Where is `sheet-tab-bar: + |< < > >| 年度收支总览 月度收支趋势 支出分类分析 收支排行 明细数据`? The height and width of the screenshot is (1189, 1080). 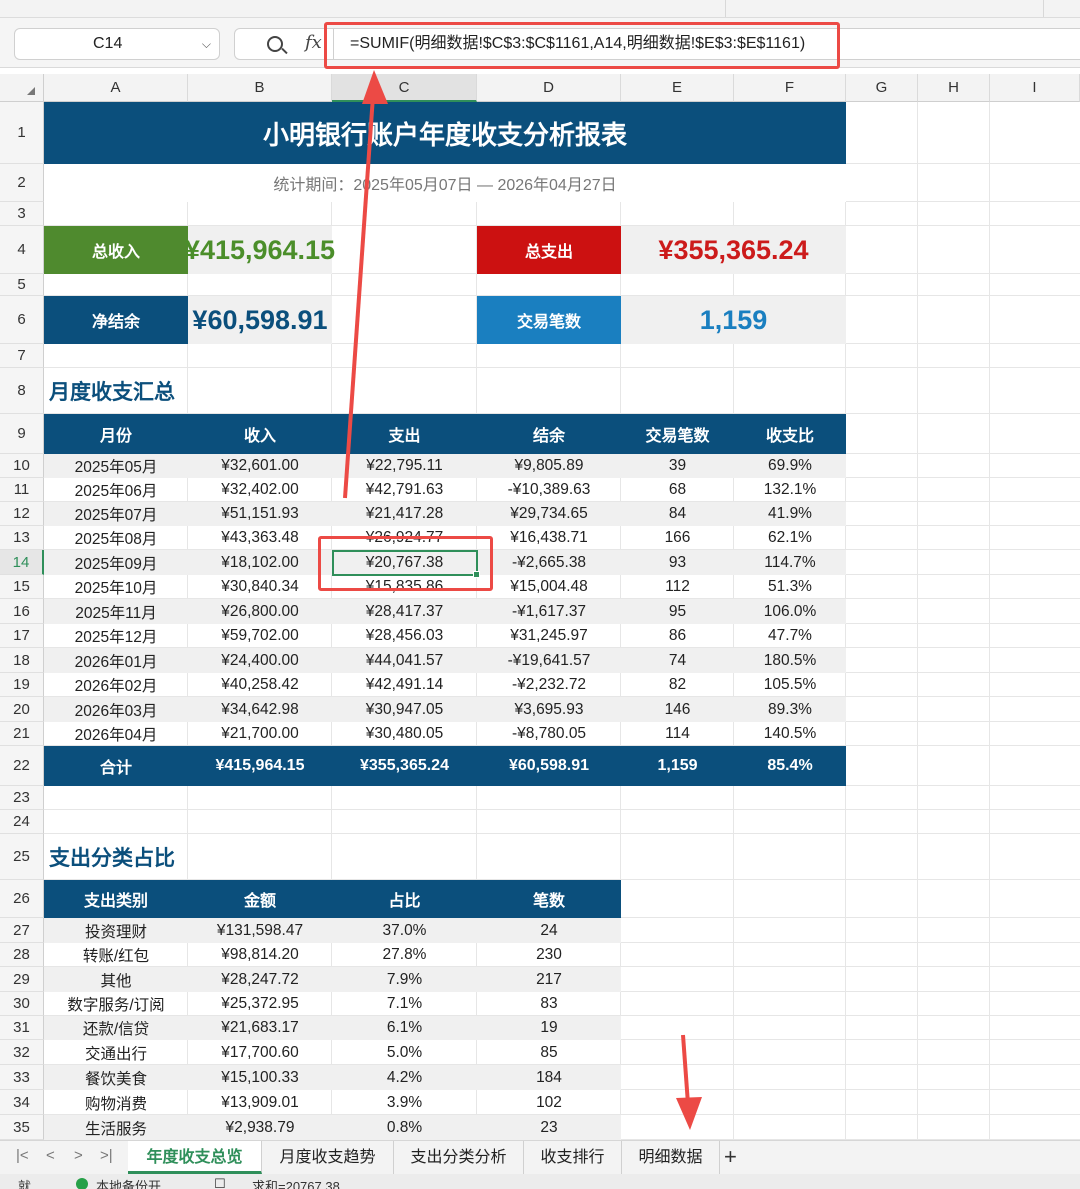 sheet-tab-bar: + |< < > >| 年度收支总览 月度收支趋势 支出分类分析 收支排行 明细数据 is located at coordinates (540, 1157).